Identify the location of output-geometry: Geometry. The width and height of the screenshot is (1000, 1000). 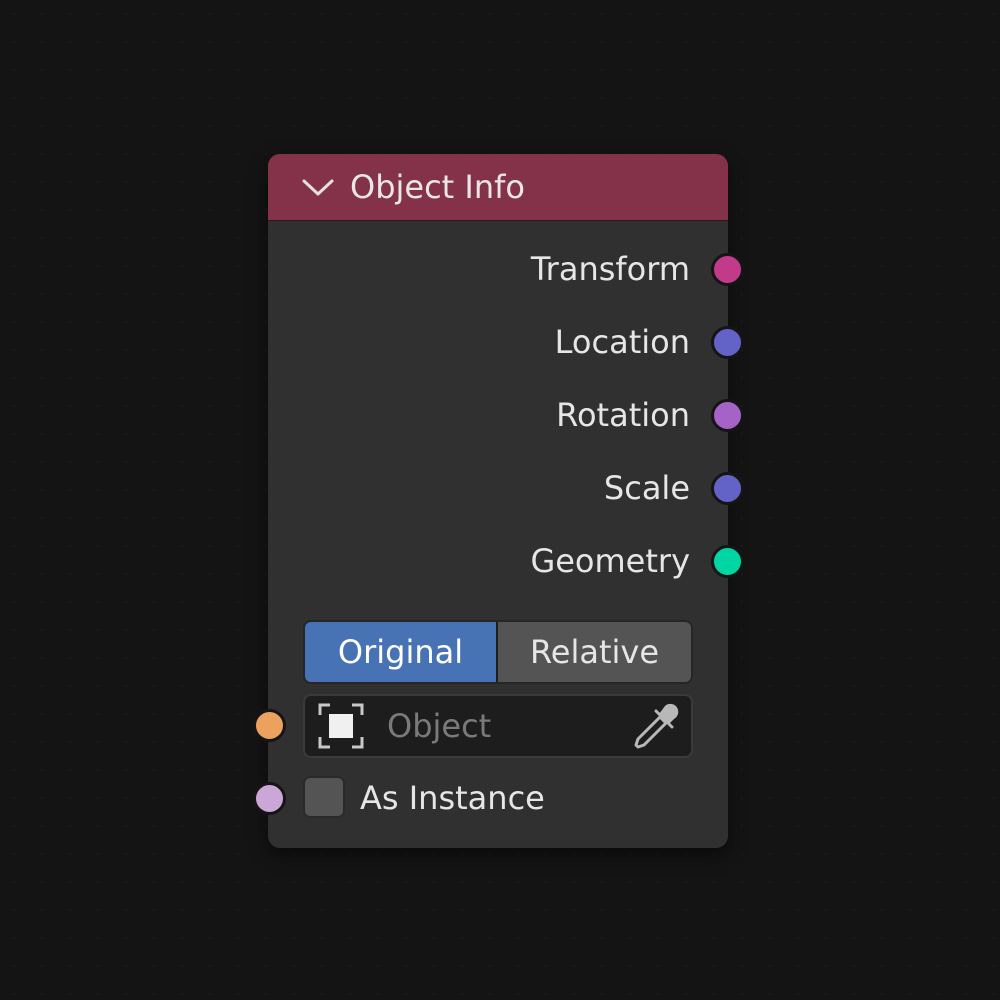
(506, 561).